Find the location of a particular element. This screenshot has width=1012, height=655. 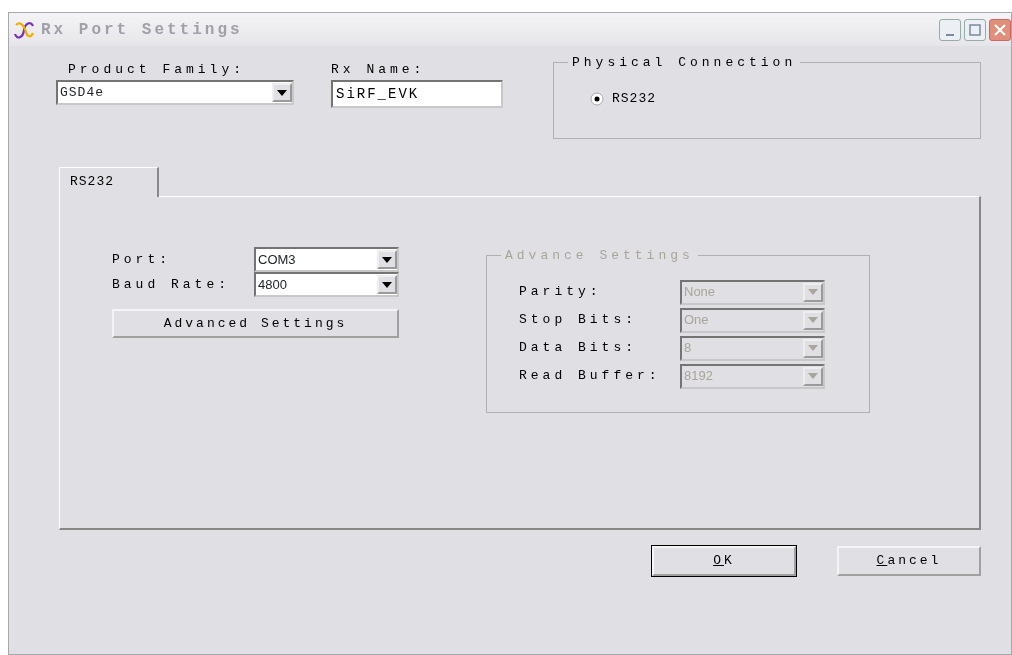

dropdown-value: COM3 is located at coordinates (277, 259).